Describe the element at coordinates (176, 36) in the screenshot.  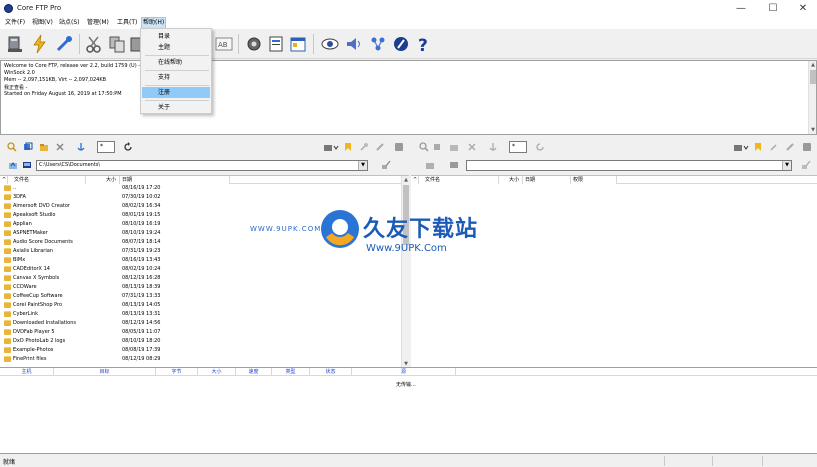
I see `help-menu-contents: 目录` at that location.